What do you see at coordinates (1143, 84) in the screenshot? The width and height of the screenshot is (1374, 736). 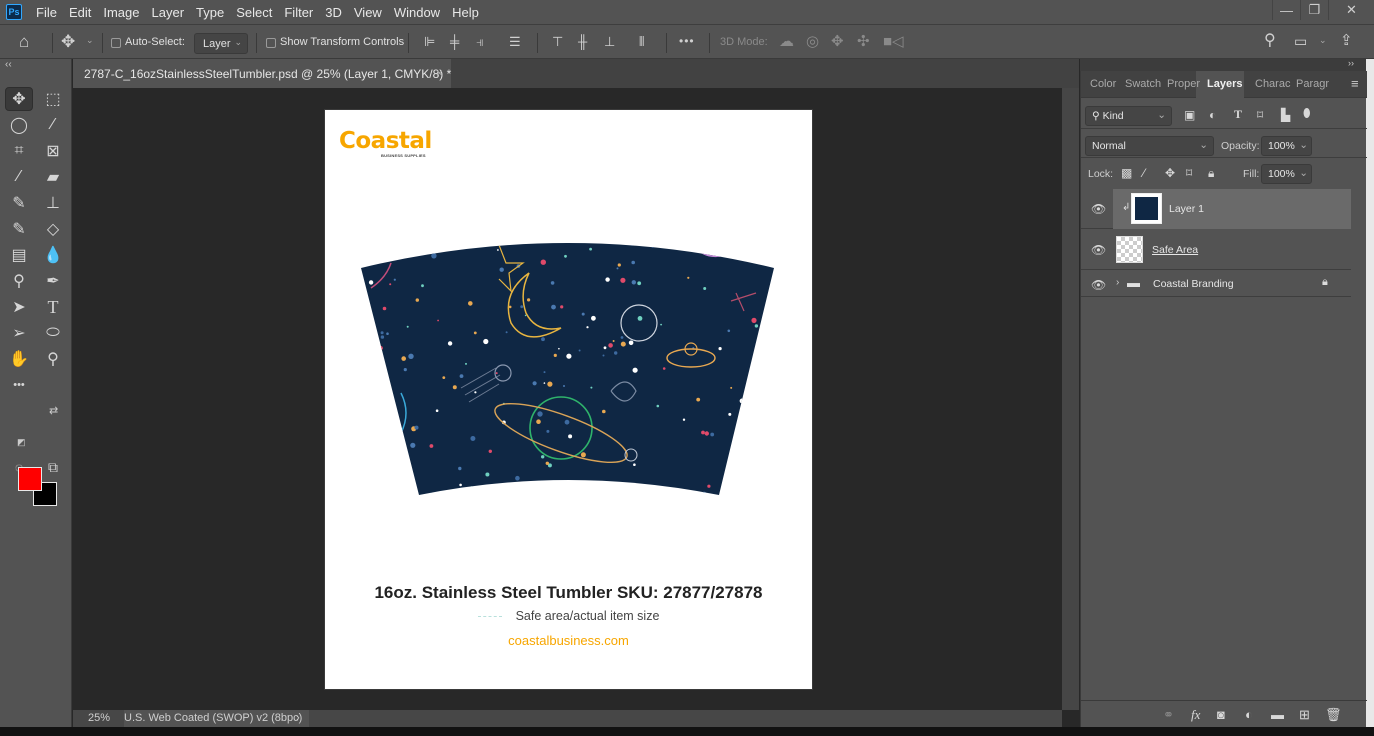 I see `tab-swatches: Swatch` at bounding box center [1143, 84].